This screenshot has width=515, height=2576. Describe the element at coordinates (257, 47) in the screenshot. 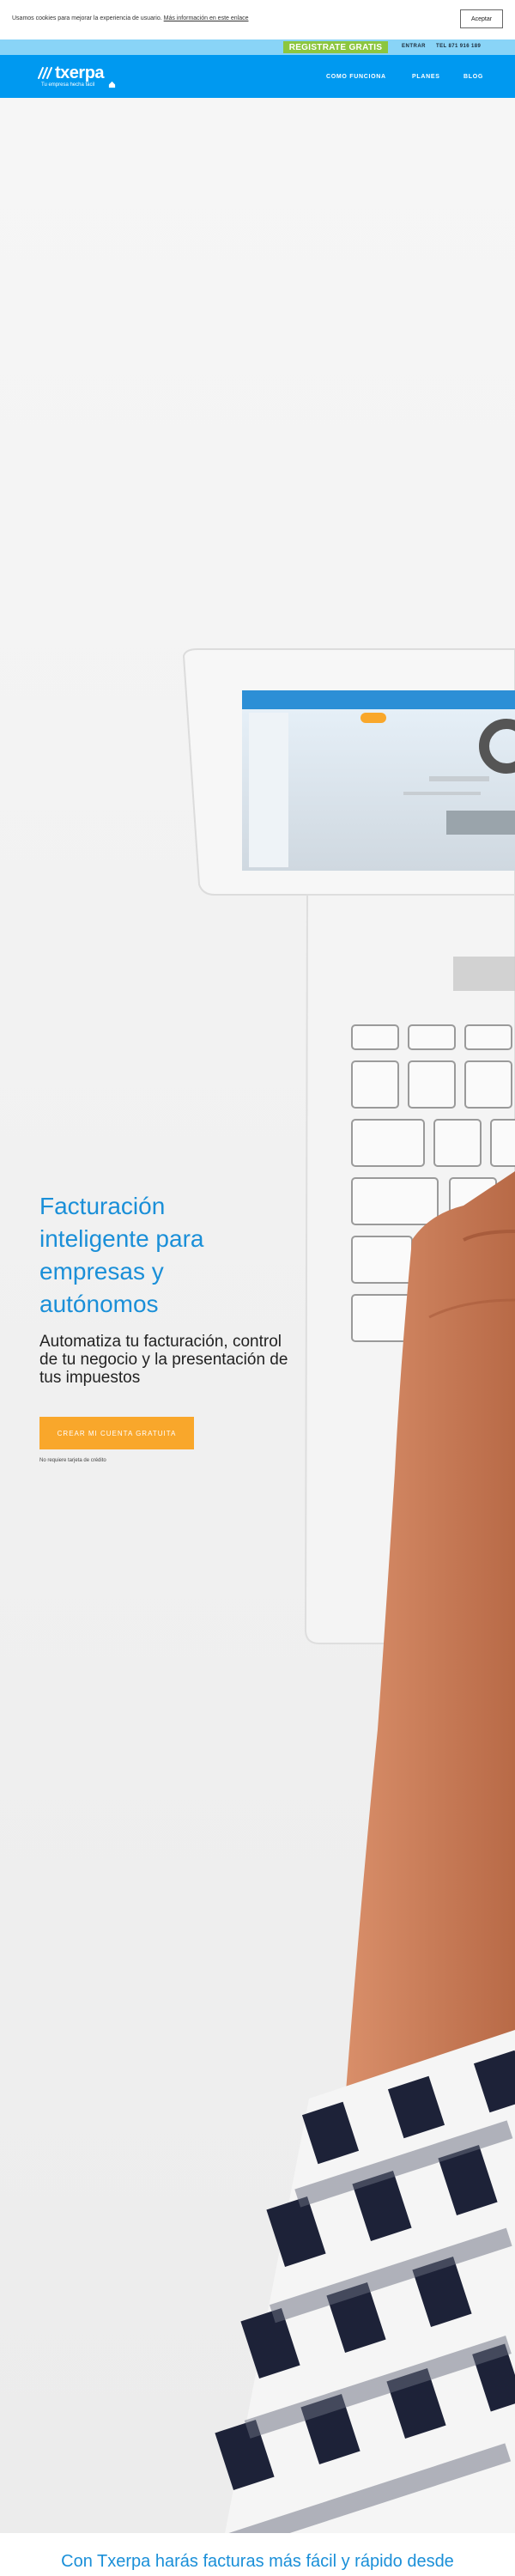

I see `top-bar: REGISTRATE GRATIS ENTRAR TEL 871 916 189` at that location.